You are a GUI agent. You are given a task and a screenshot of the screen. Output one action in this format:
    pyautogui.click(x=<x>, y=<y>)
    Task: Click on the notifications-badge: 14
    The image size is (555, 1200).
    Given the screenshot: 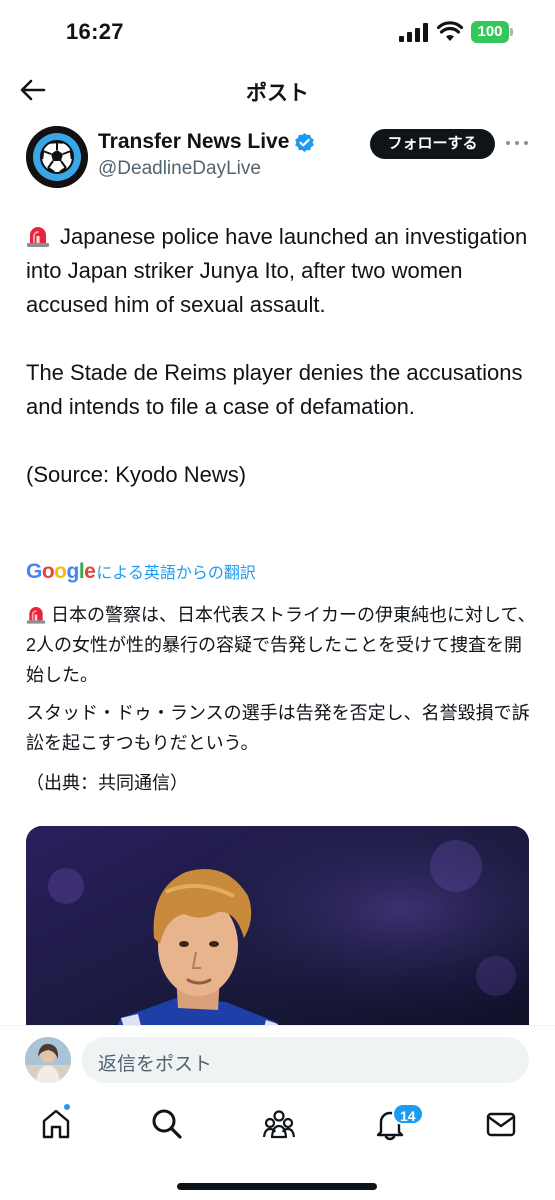 What is the action you would take?
    pyautogui.click(x=408, y=1114)
    